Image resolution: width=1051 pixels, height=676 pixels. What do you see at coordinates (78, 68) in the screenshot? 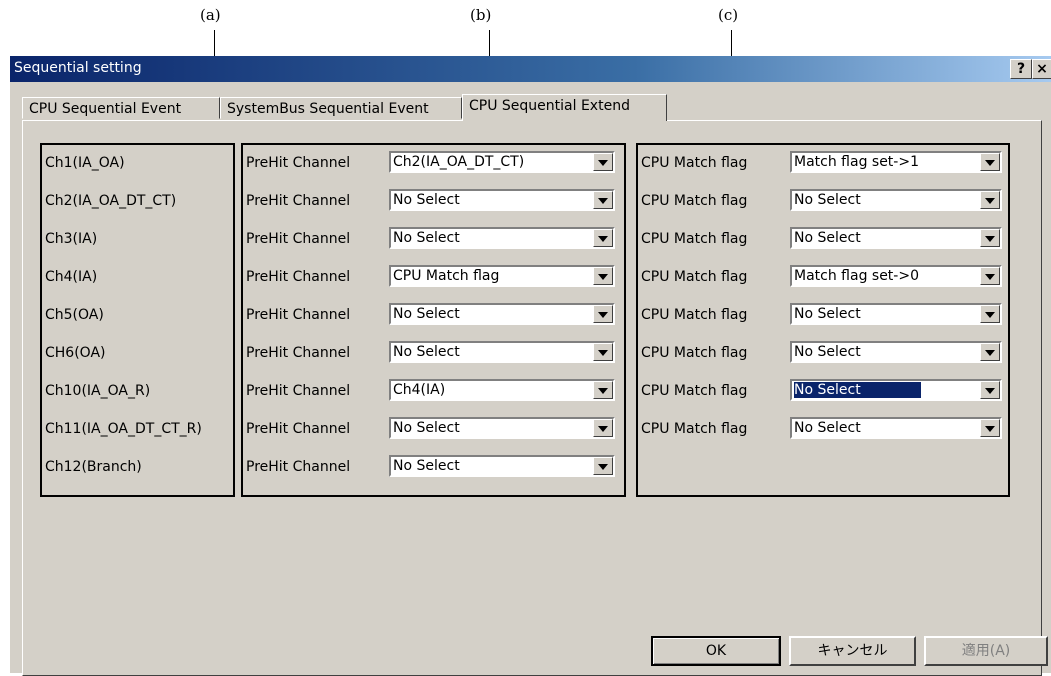
I see `window-title: Sequential setting` at bounding box center [78, 68].